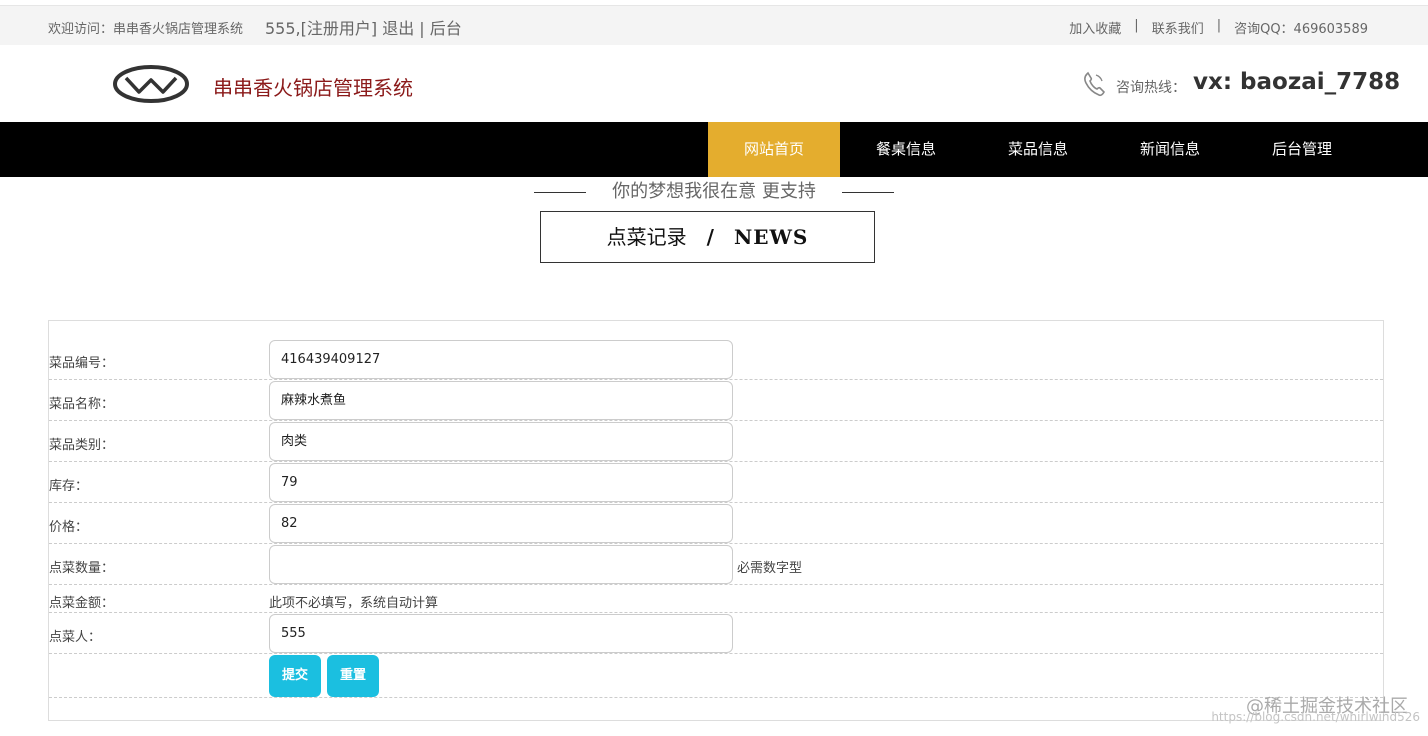 The width and height of the screenshot is (1428, 736). I want to click on form-row-actions, so click(716, 676).